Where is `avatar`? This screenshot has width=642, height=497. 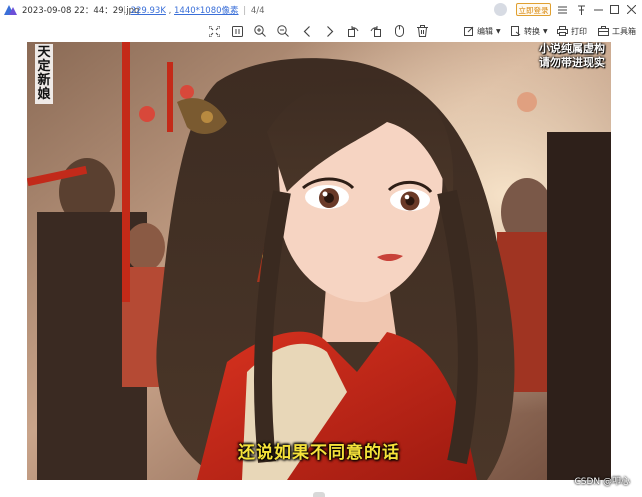
avatar is located at coordinates (500, 9).